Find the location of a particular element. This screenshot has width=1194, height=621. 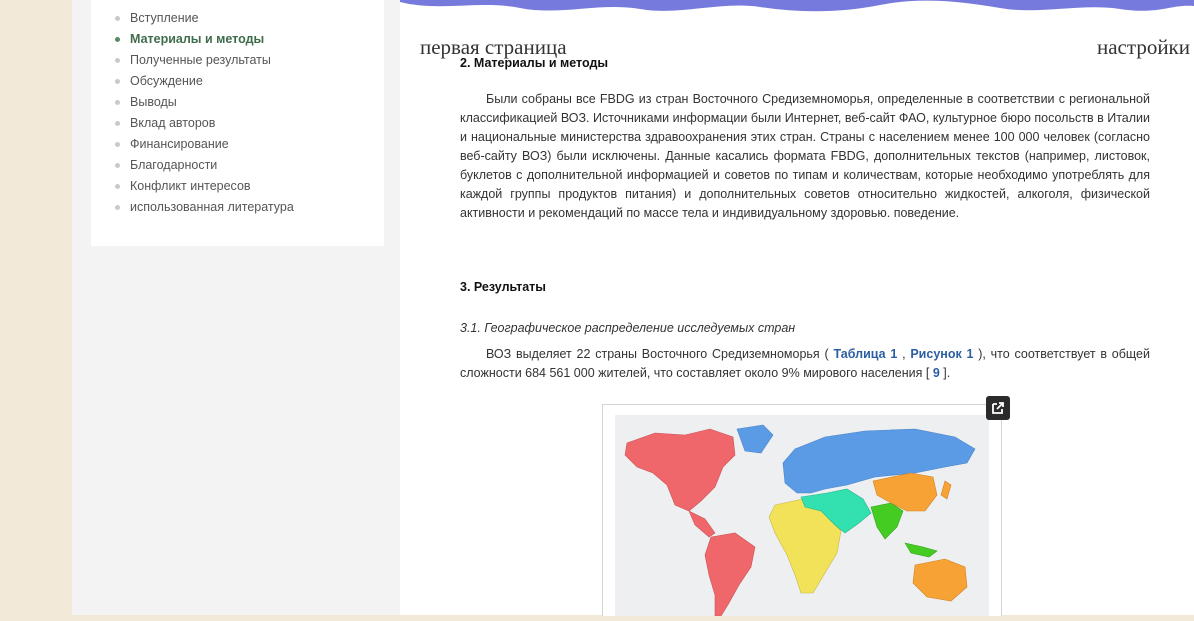

toc-item-label: Полученные результаты is located at coordinates (200, 60).